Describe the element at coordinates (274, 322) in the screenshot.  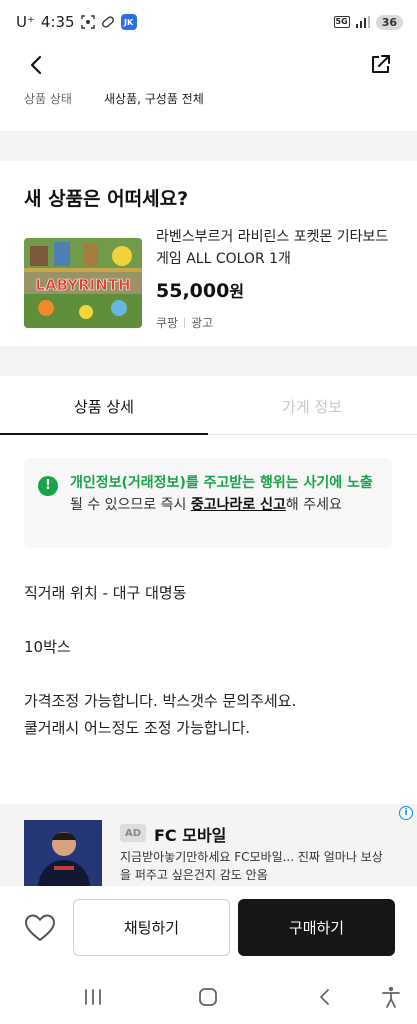
I see `recommended-product-meta: 쿠팡 광고` at that location.